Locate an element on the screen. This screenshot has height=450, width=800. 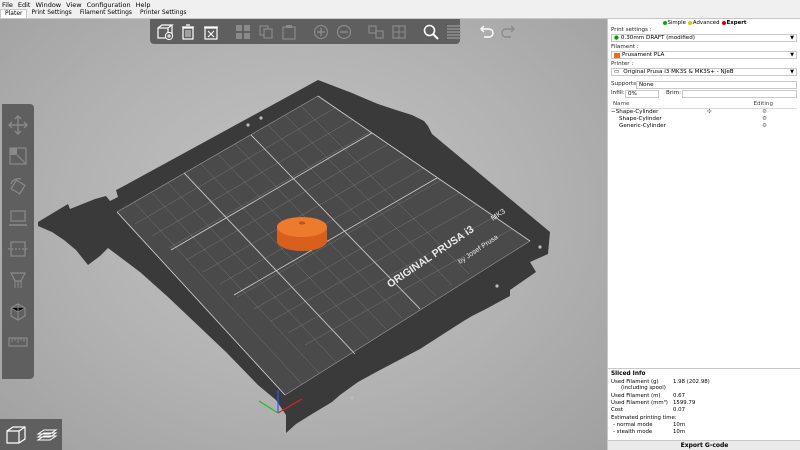
mode-advanced: Advanced is located at coordinates (703, 23).